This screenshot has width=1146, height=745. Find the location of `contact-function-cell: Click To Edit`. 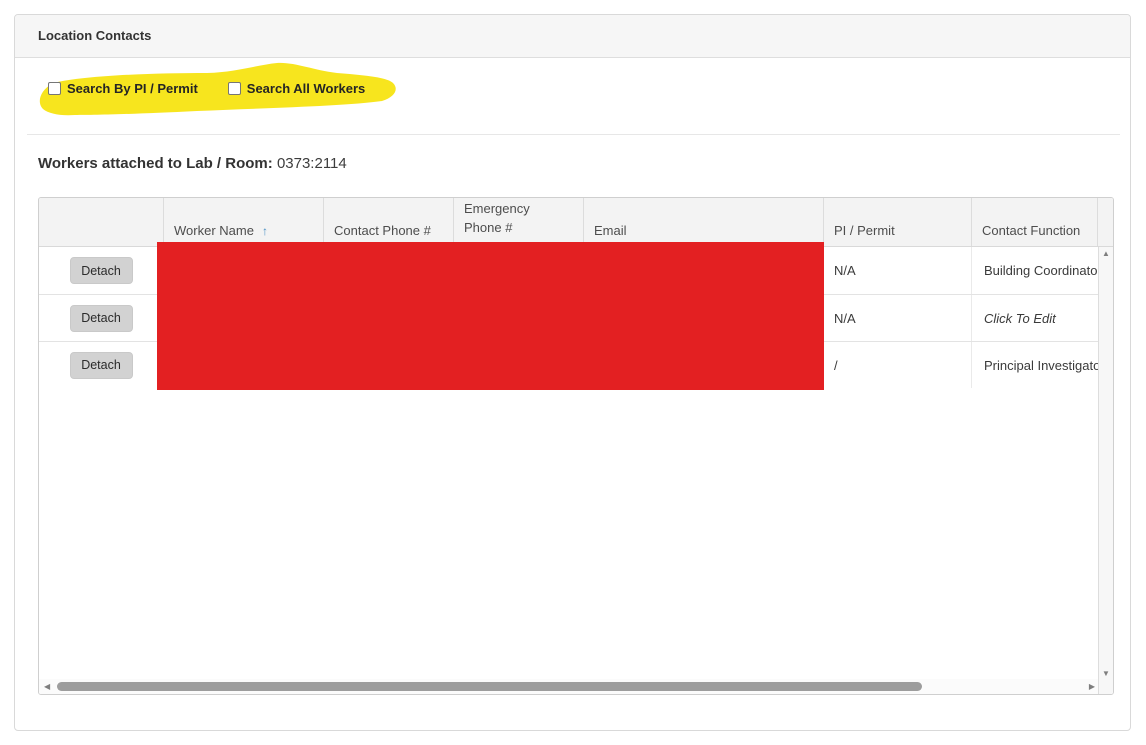

contact-function-cell: Click To Edit is located at coordinates (1042, 318).